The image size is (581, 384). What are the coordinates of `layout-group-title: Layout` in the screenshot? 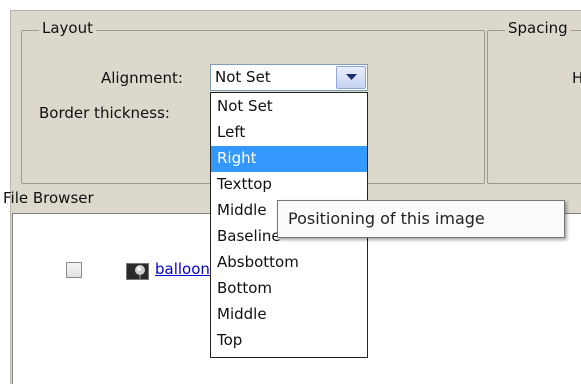 It's located at (67, 28).